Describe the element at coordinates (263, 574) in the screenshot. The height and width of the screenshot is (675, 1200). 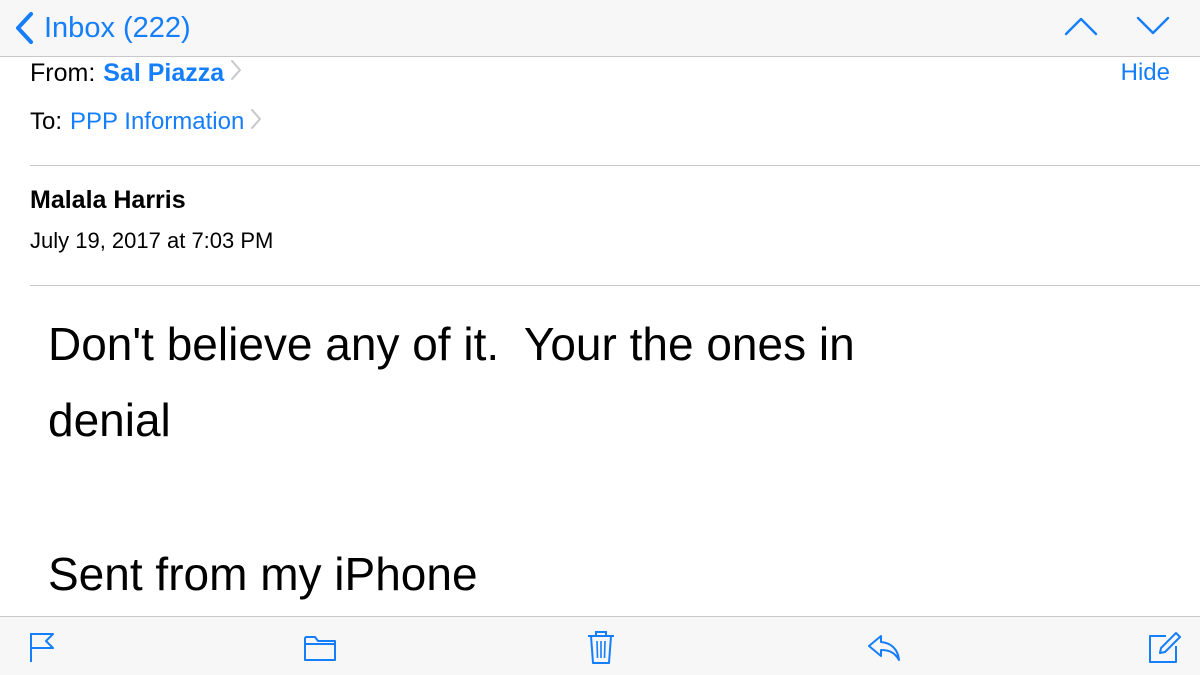
I see `message-signature: Sent from my iPhone` at that location.